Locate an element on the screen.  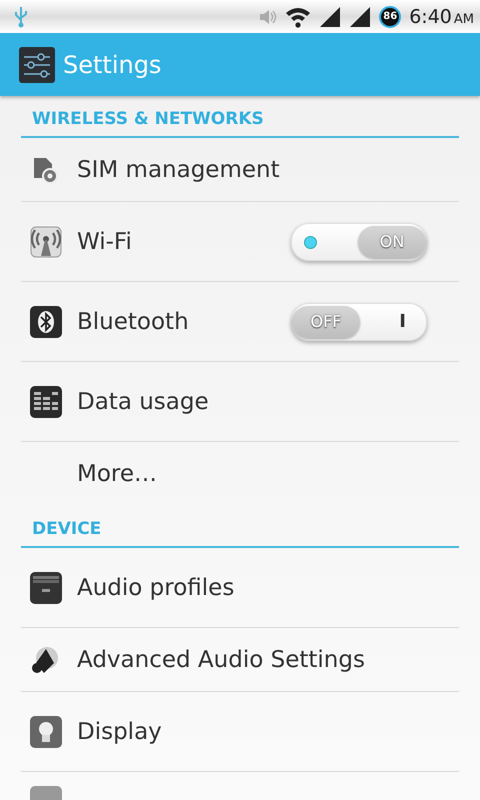
toggle-switch: OFF I is located at coordinates (359, 321).